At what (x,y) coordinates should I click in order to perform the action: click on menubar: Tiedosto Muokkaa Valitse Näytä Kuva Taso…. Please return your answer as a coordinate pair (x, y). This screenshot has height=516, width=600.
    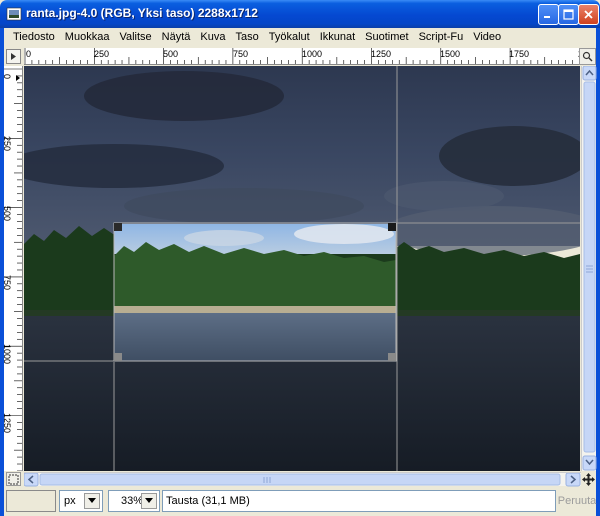
    Looking at the image, I should click on (300, 37).